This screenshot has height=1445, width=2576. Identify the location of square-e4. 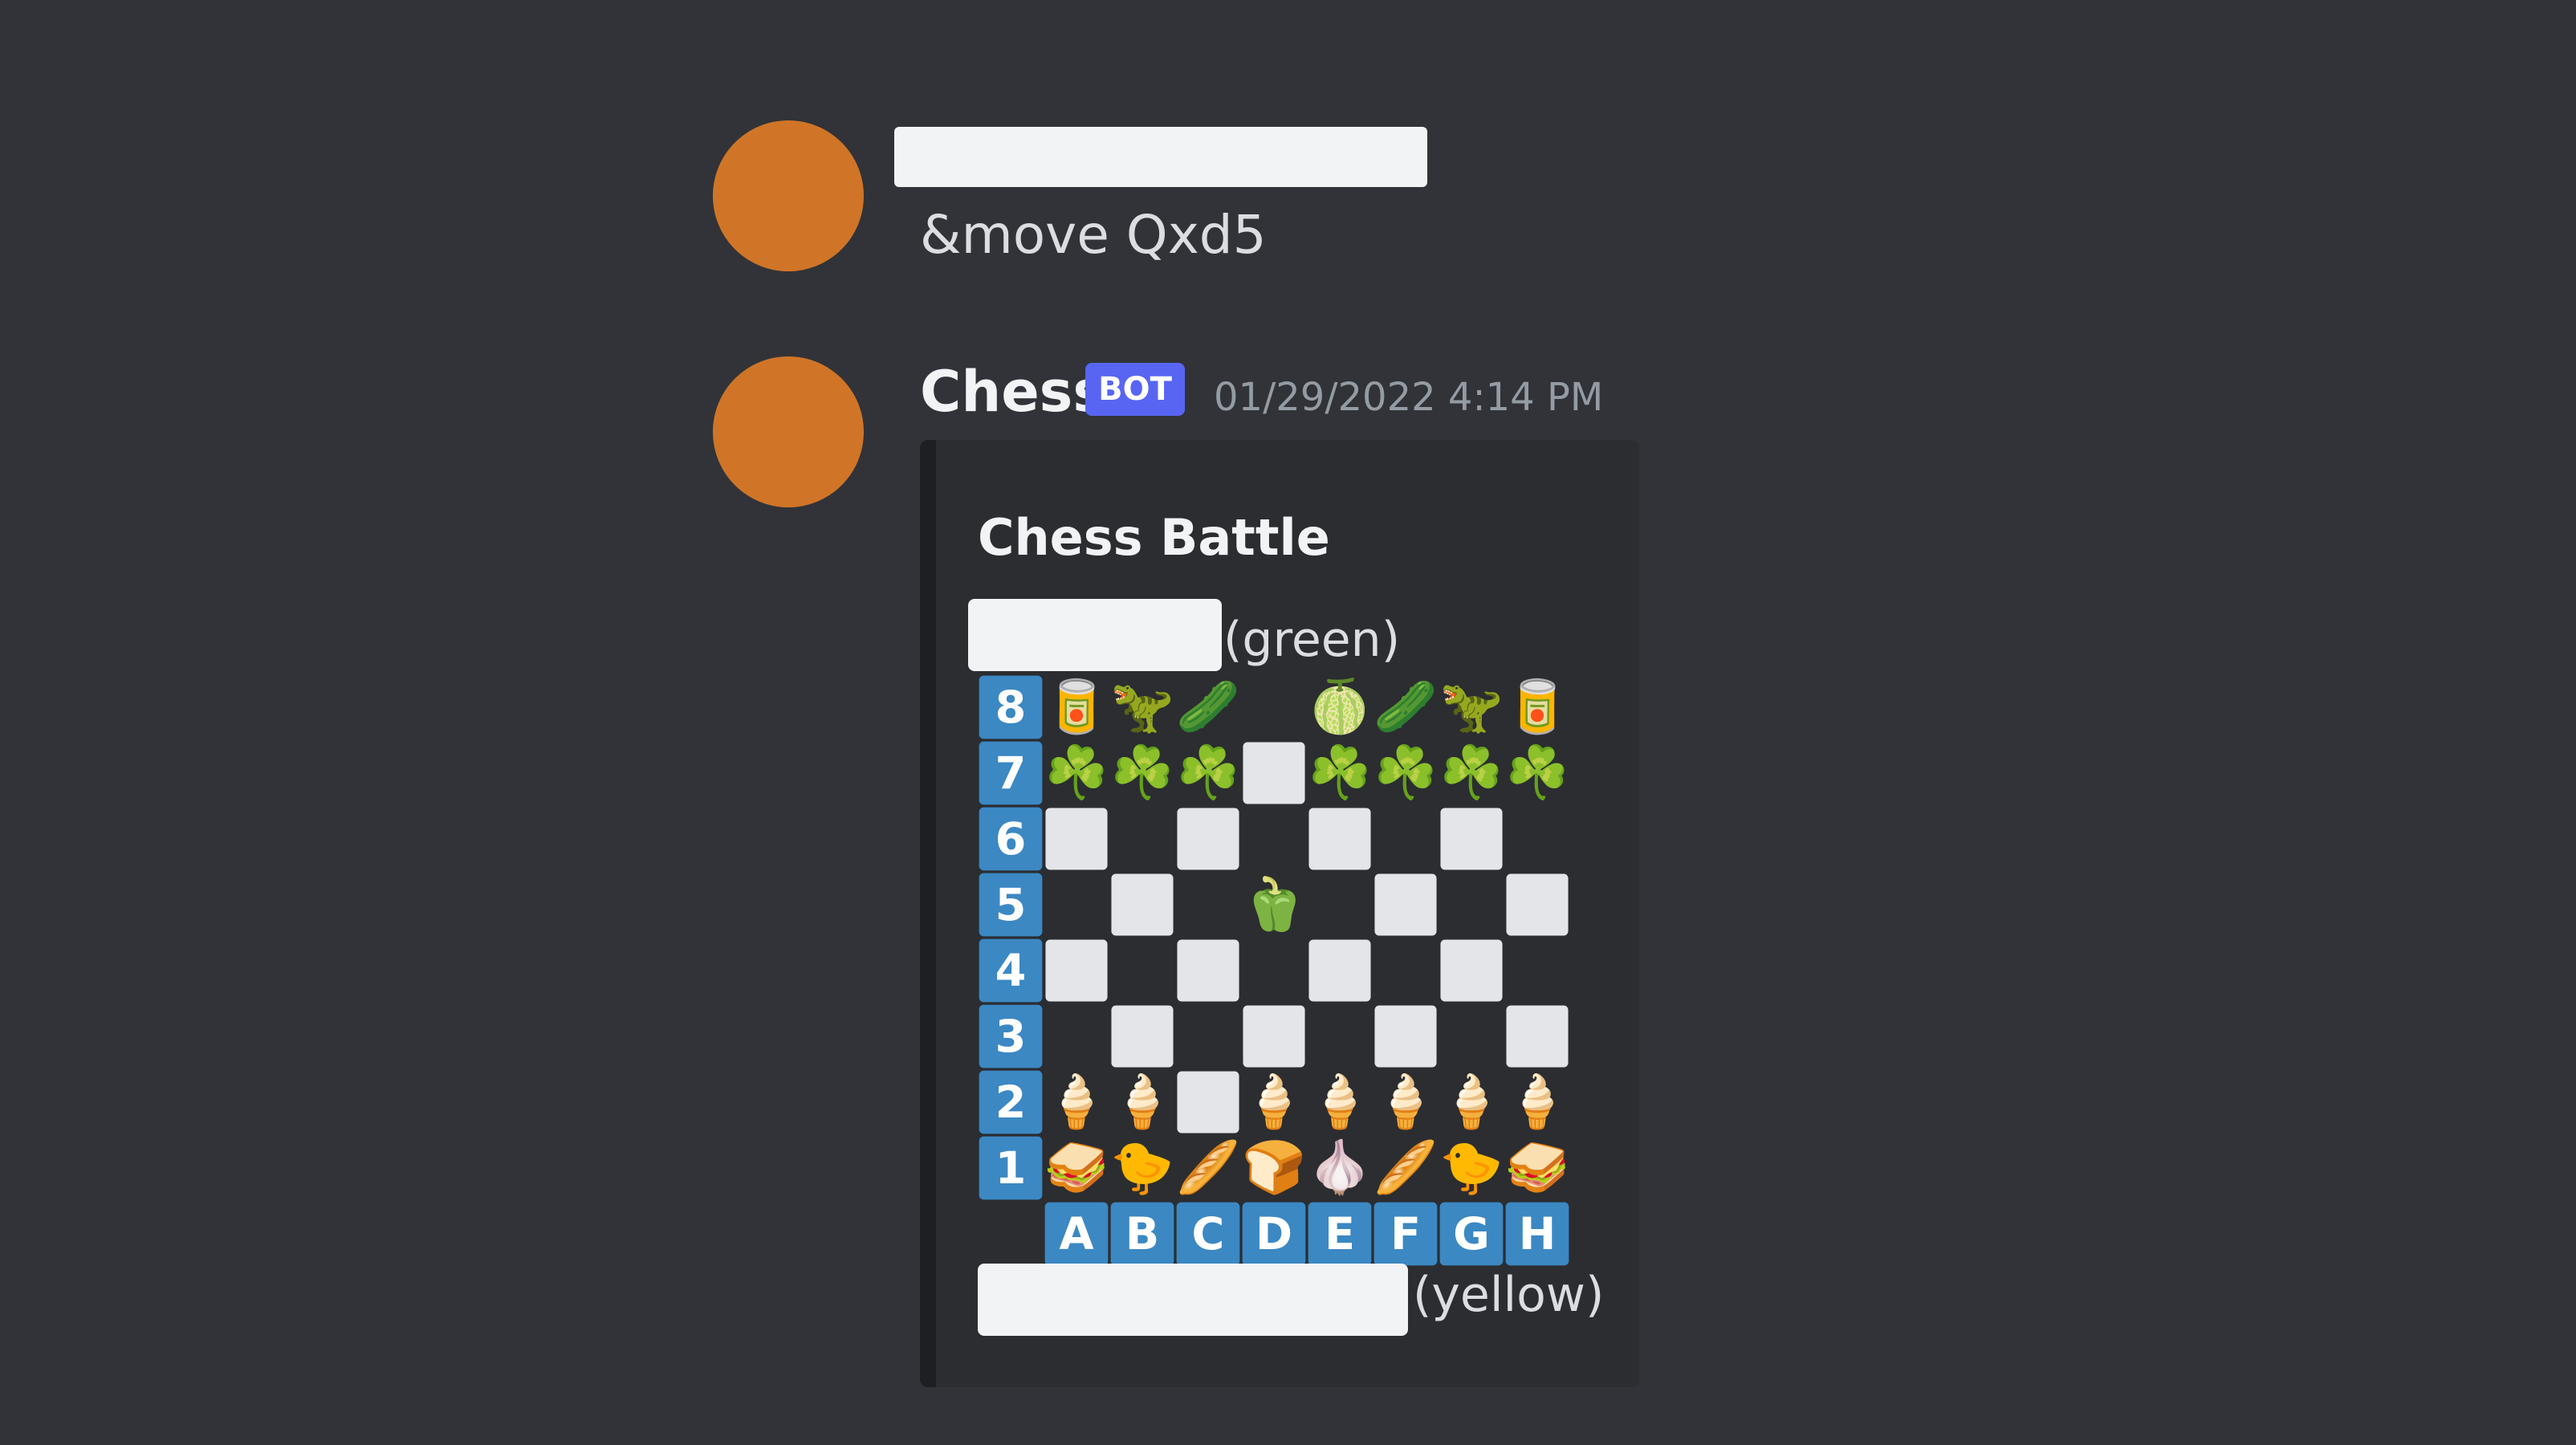
(1339, 970).